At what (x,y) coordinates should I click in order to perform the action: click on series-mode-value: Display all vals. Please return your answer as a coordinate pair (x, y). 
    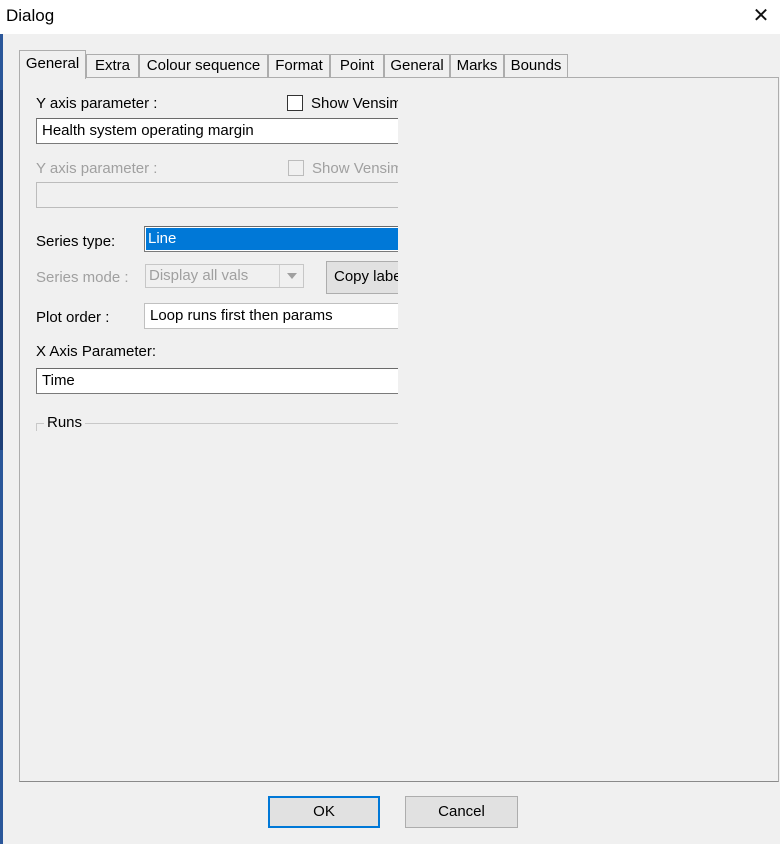
    Looking at the image, I should click on (199, 275).